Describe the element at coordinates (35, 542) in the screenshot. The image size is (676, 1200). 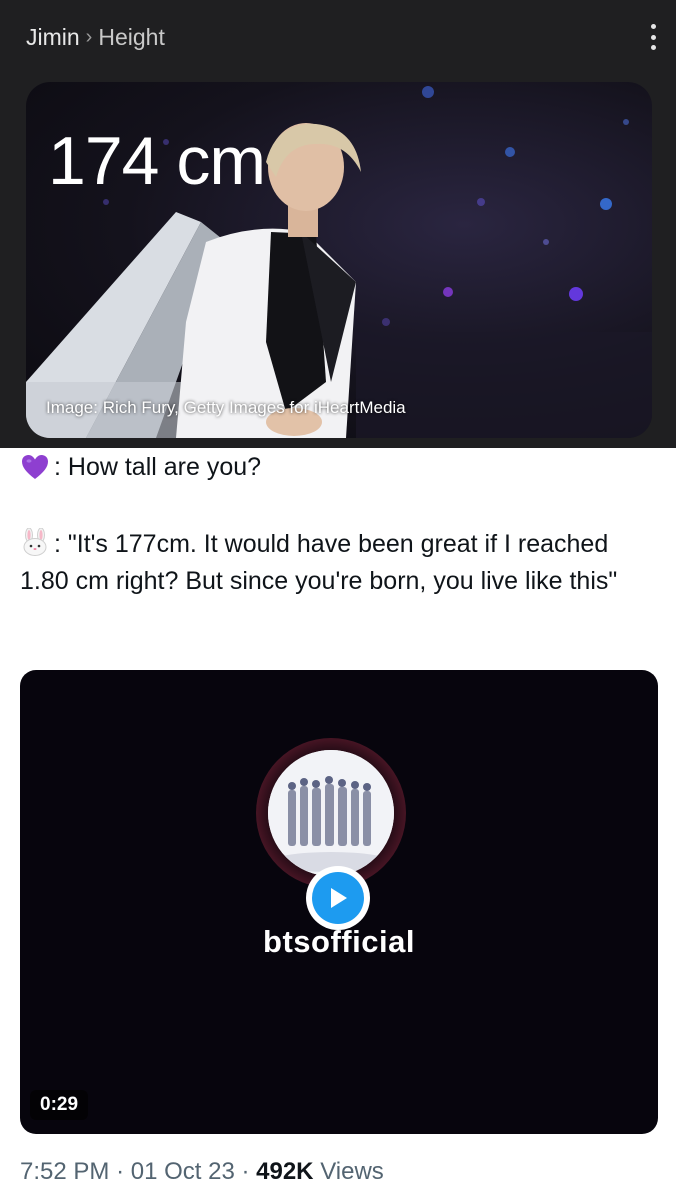
I see `rabbit-face-icon` at that location.